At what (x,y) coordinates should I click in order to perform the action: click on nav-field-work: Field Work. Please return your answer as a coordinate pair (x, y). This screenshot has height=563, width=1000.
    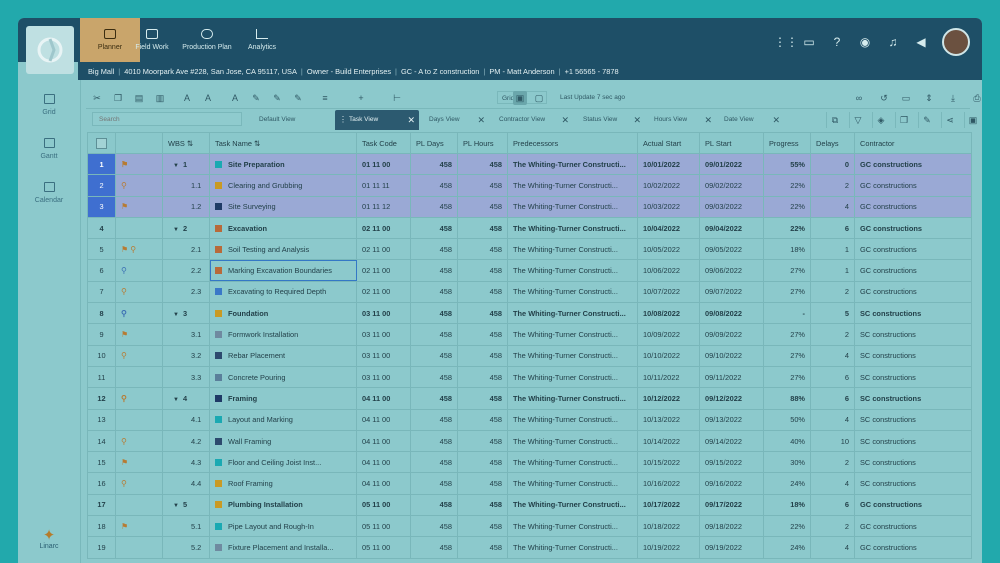
    Looking at the image, I should click on (152, 40).